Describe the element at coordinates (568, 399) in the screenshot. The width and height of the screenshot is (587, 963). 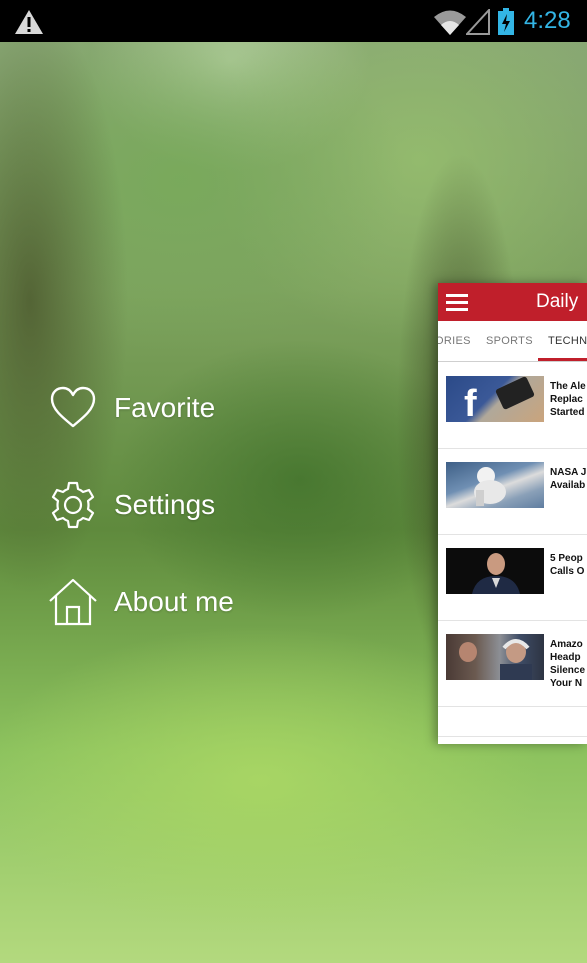
I see `article-headline: The Ale Replac Started` at that location.